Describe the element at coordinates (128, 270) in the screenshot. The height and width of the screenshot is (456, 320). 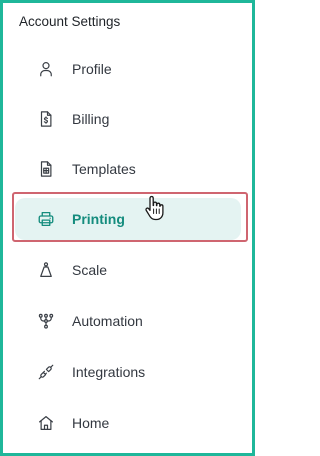
I see `menu-item-scale: Scale` at that location.